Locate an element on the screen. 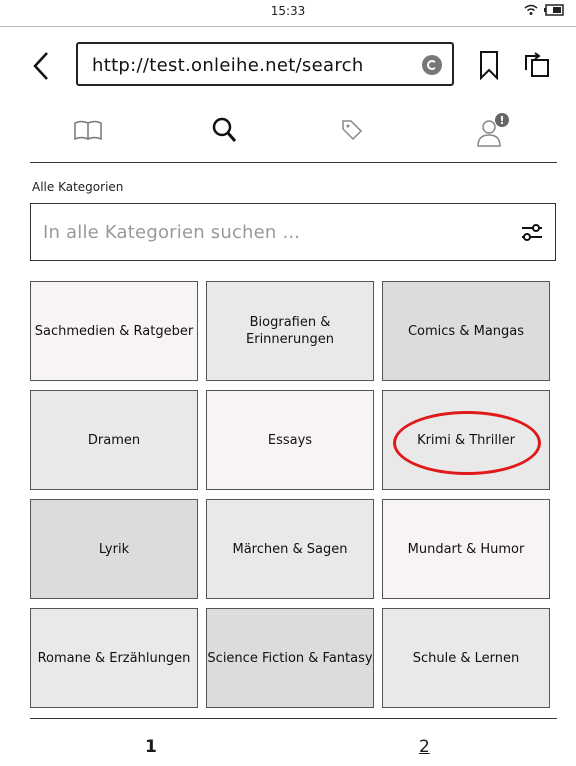  battery-icon is located at coordinates (554, 10).